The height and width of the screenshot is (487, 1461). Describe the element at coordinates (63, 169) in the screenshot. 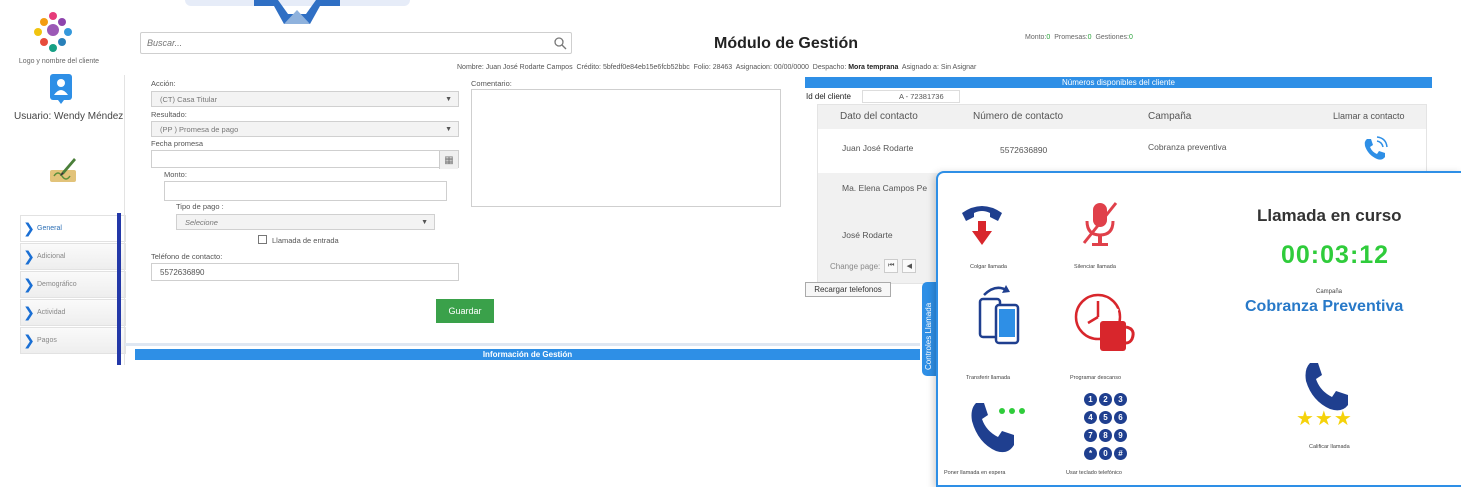

I see `signature-icon` at that location.